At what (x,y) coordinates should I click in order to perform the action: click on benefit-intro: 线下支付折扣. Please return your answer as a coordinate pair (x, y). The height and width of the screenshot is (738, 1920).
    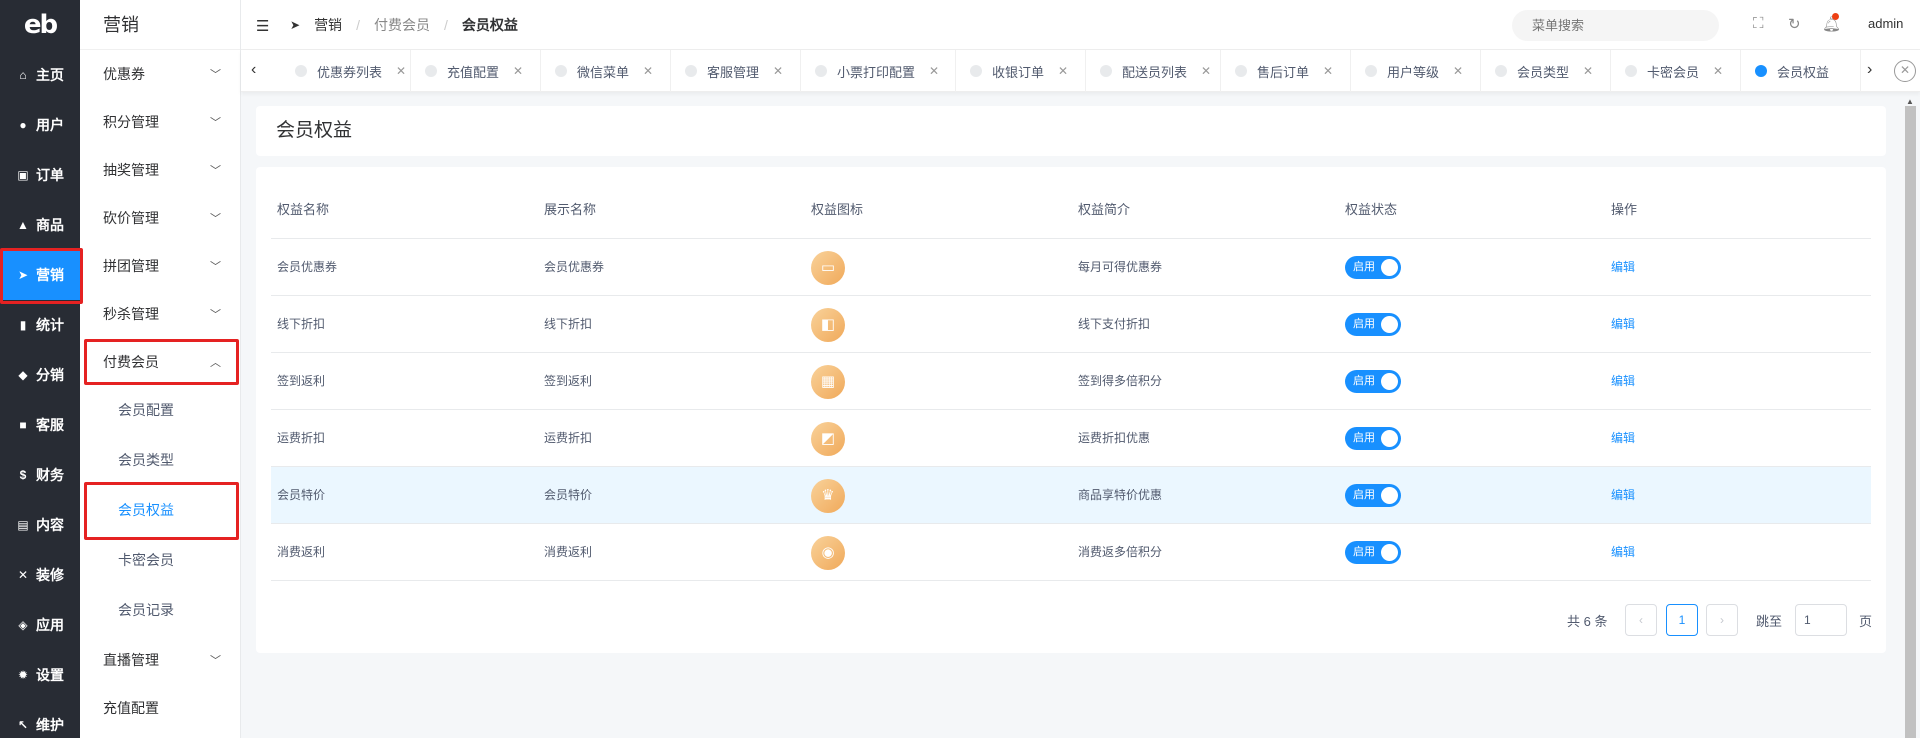
    Looking at the image, I should click on (1114, 324).